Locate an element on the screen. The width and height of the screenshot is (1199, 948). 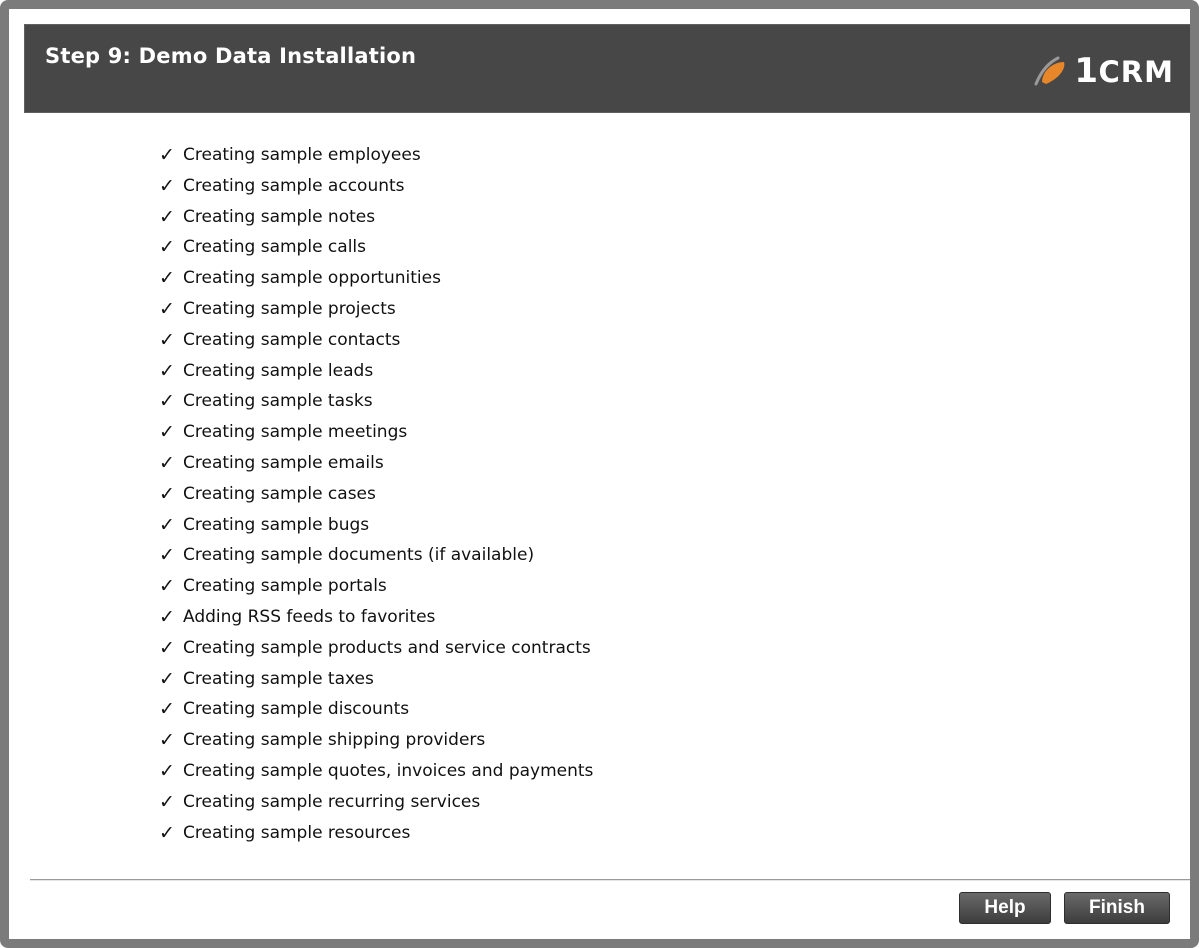
list-item: ✓ Creating sample cases is located at coordinates (376, 494).